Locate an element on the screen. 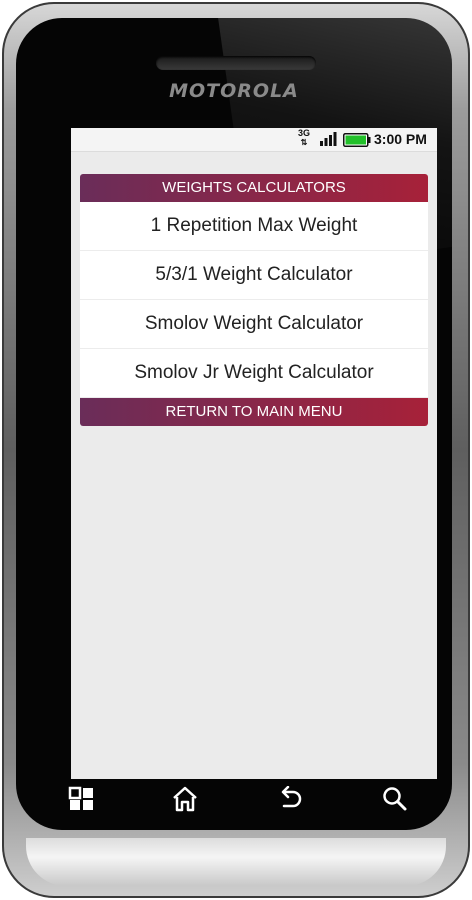 The image size is (472, 900). menu-header: WEIGHTS CALCULATORS is located at coordinates (254, 188).